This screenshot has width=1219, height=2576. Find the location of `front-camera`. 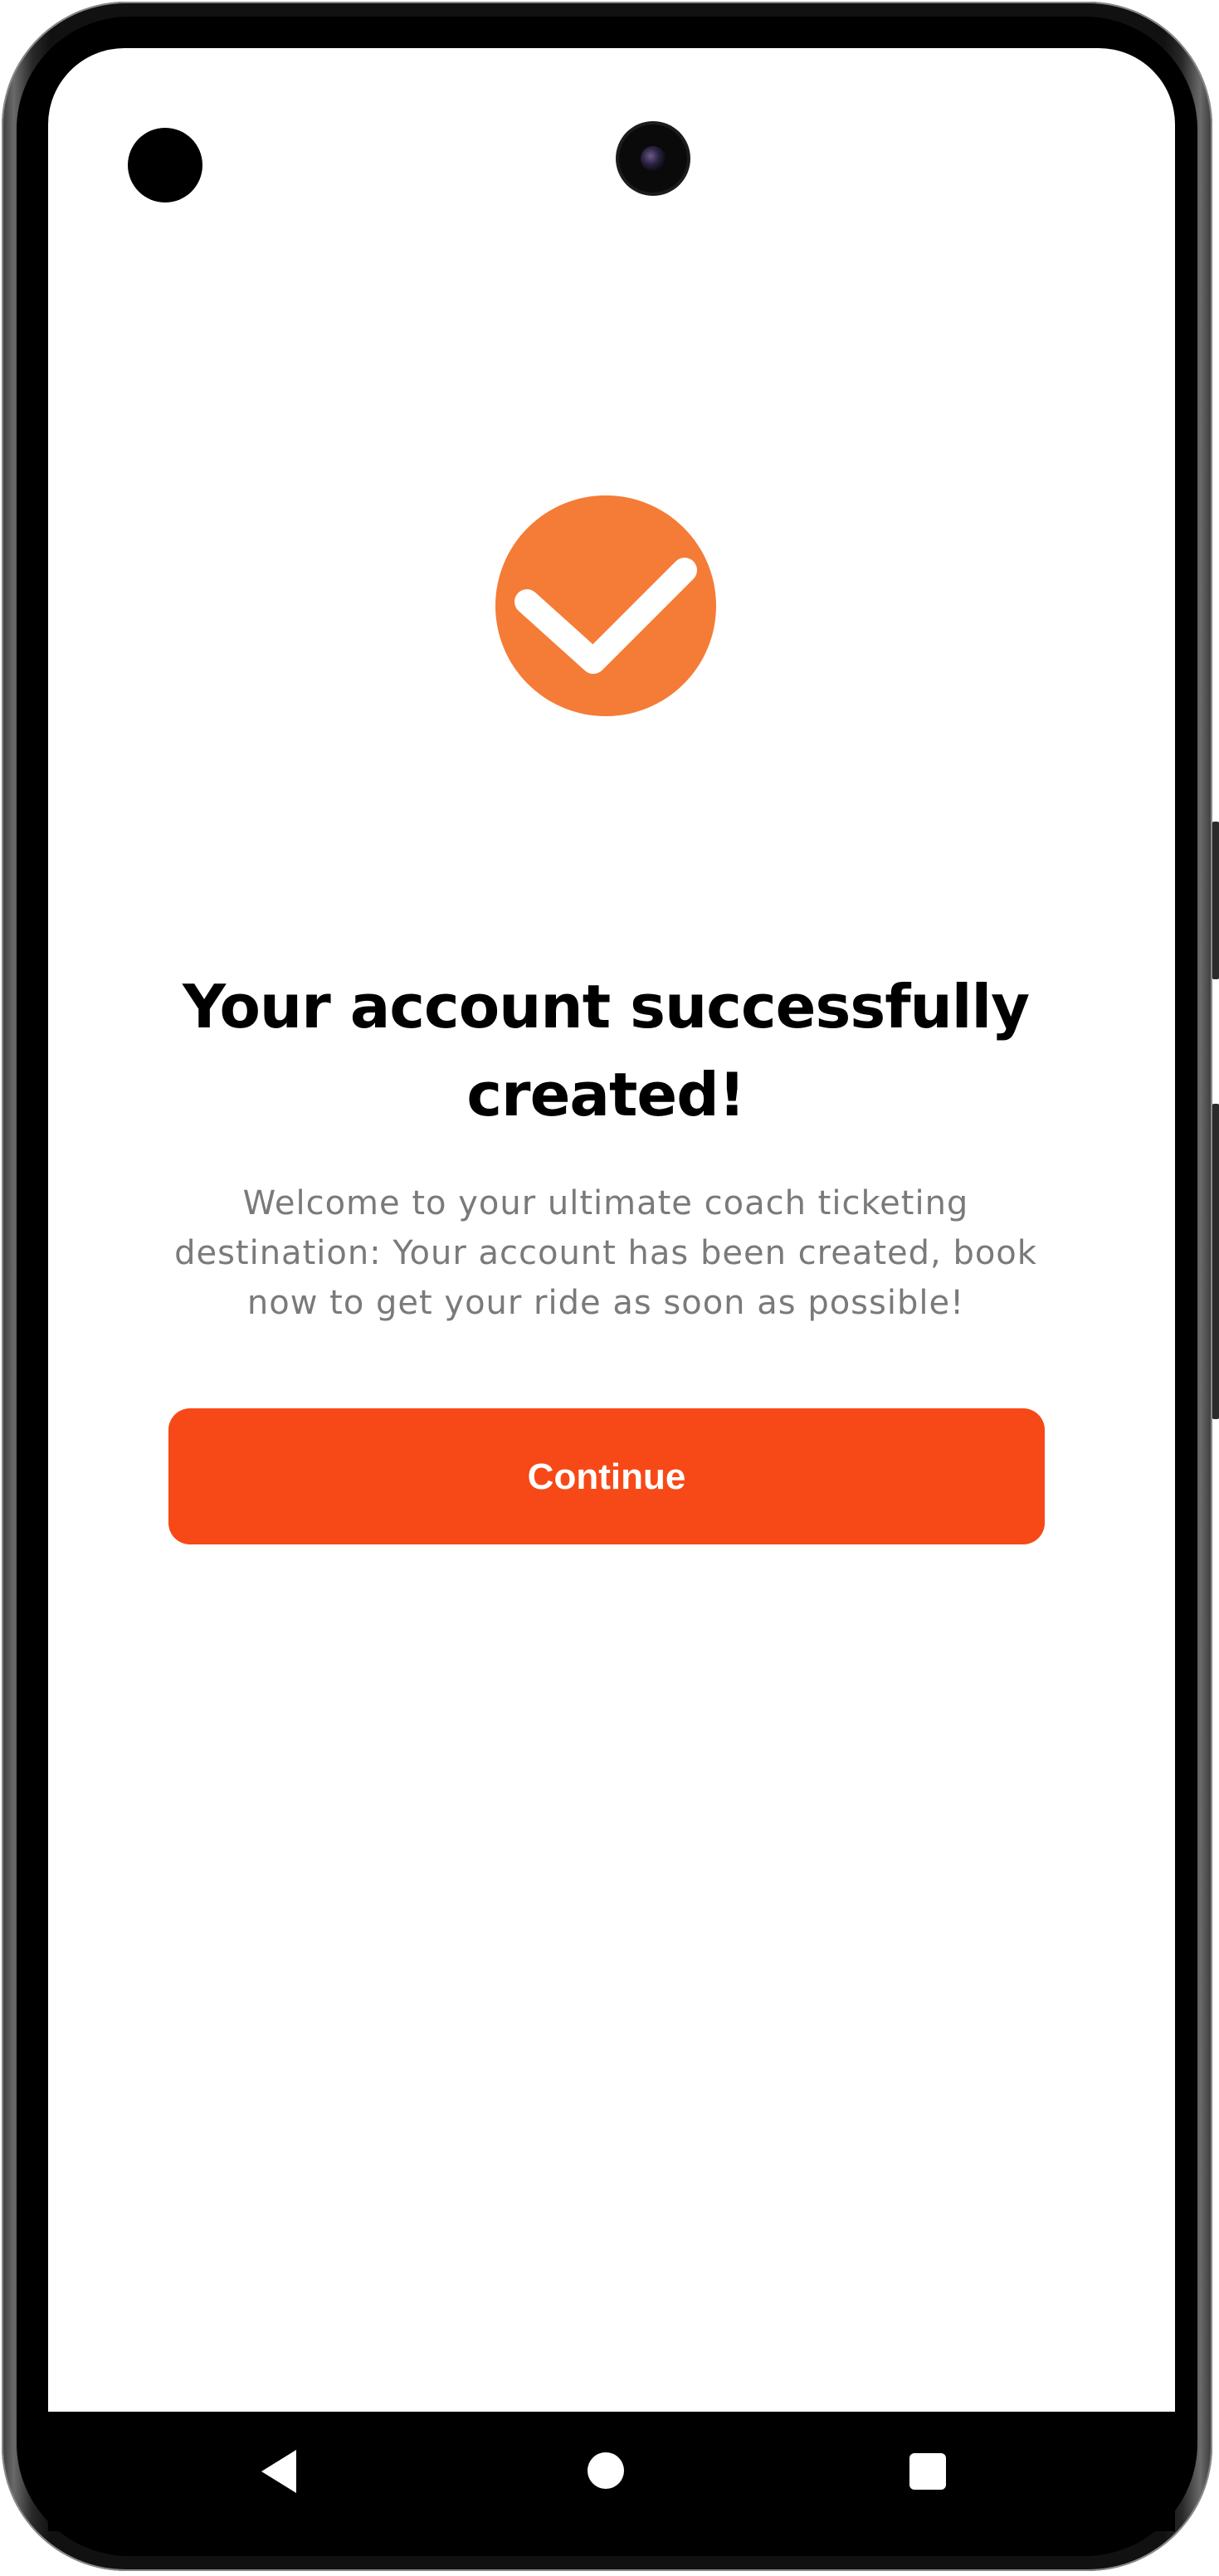

front-camera is located at coordinates (653, 158).